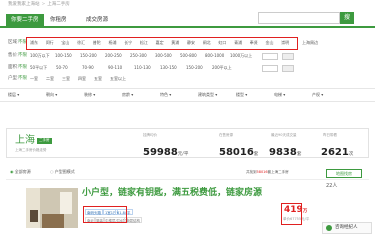 The image size is (375, 242). What do you see at coordinates (105, 214) in the screenshot?
I see `listing-info-highlight` at bounding box center [105, 214].